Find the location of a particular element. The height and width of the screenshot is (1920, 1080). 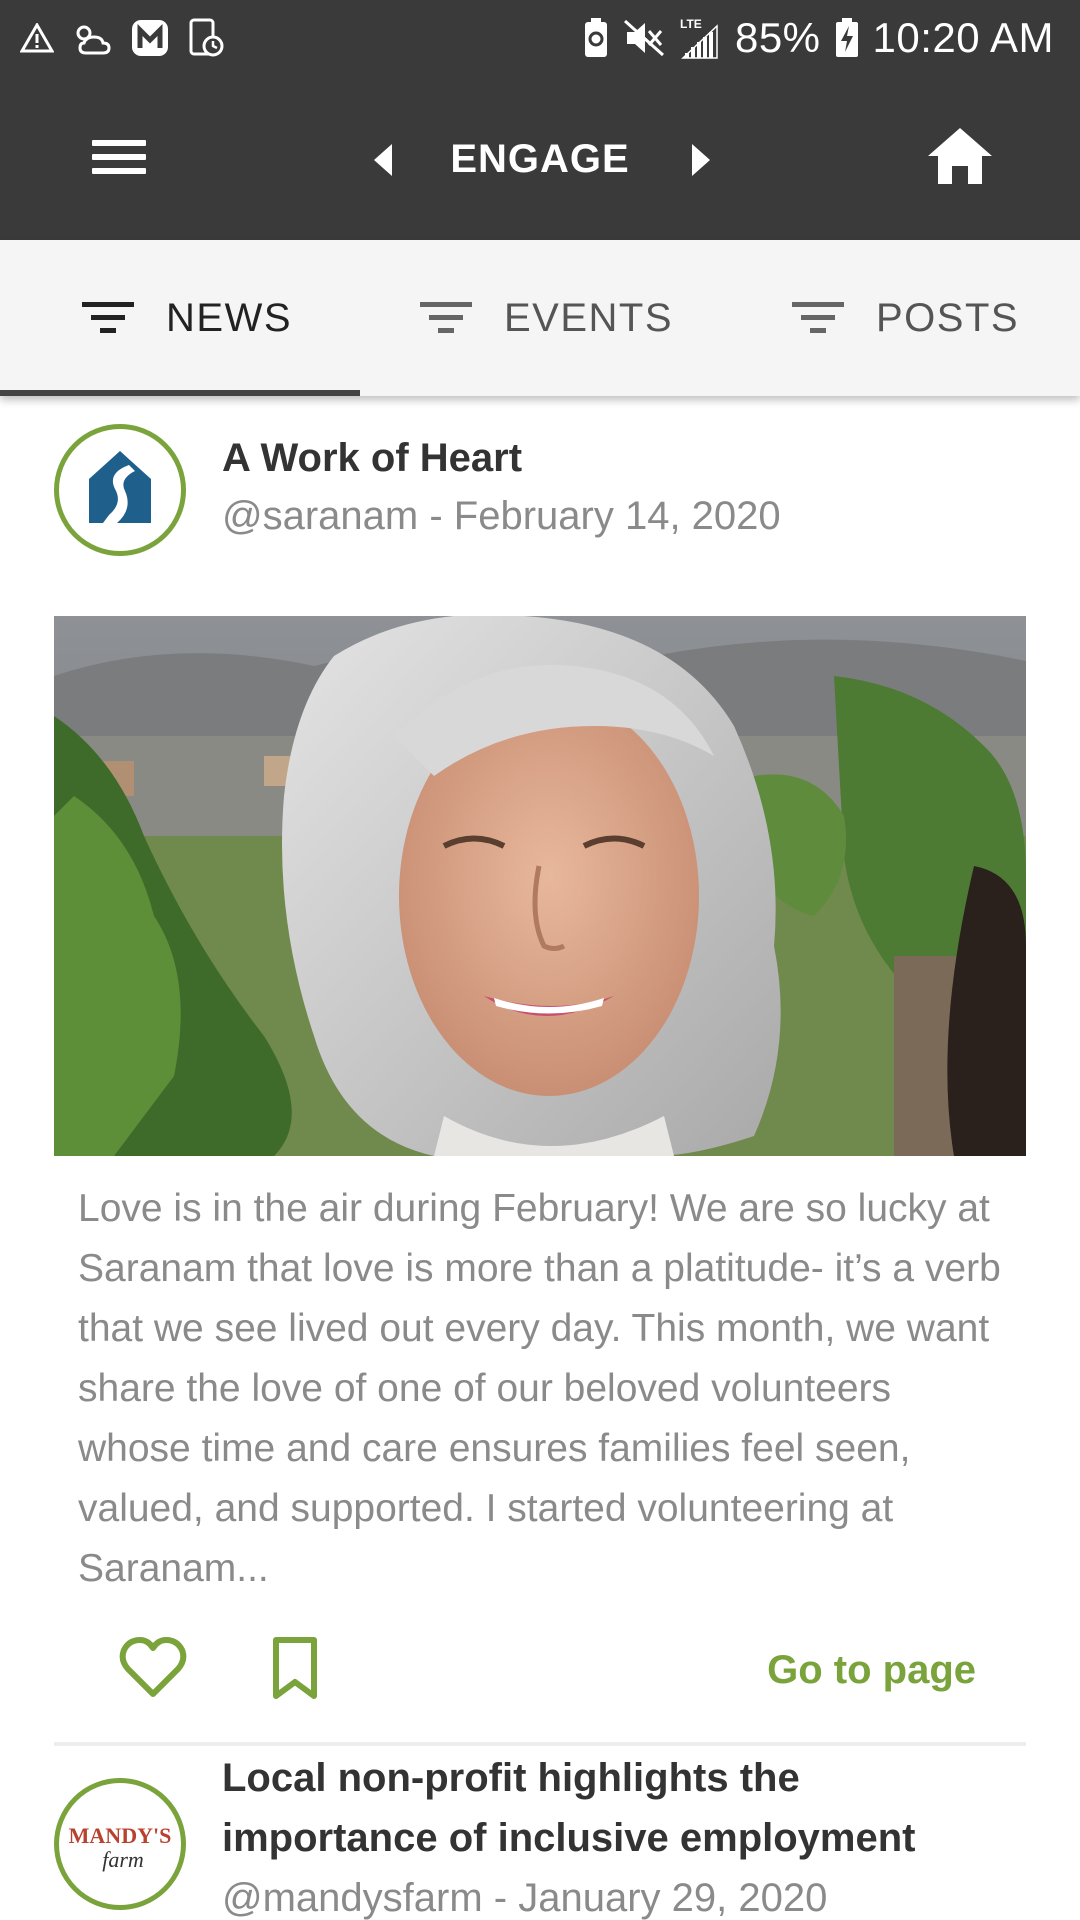

signal-lte-icon: LTE is located at coordinates (699, 38).